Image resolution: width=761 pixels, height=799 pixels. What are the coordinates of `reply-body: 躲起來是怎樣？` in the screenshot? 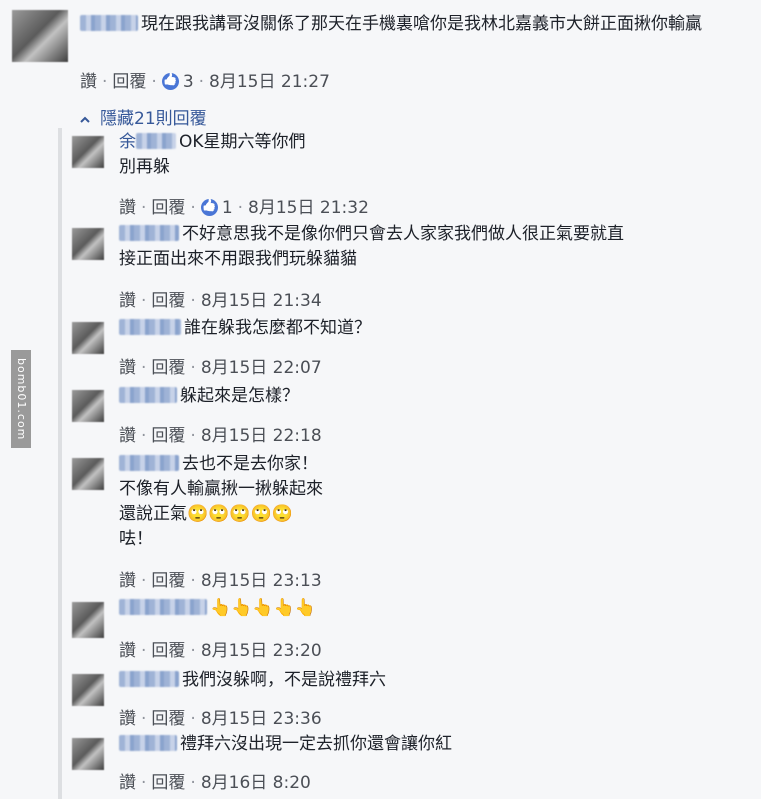 It's located at (434, 396).